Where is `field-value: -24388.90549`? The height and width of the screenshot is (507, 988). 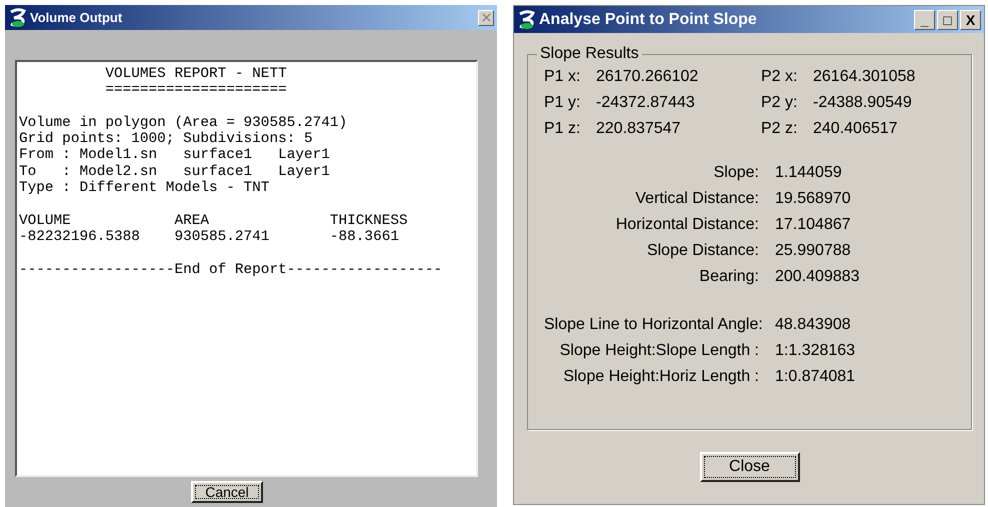 field-value: -24388.90549 is located at coordinates (863, 103).